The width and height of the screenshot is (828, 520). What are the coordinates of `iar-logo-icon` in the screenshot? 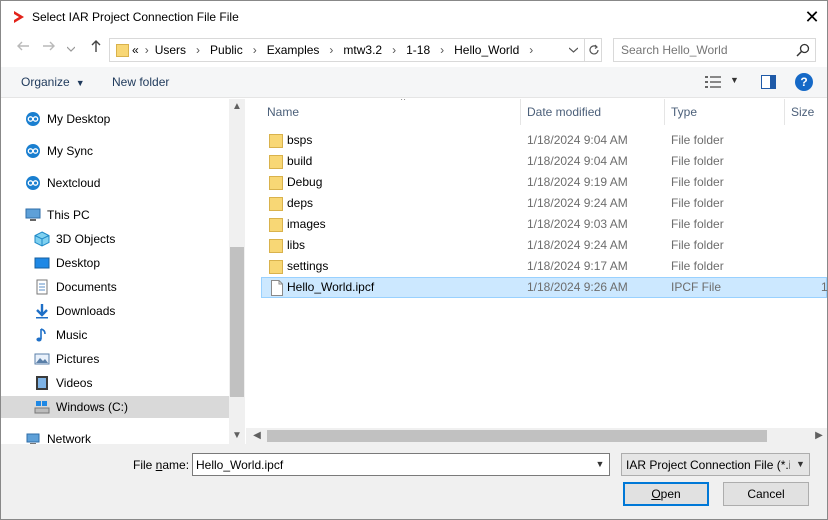 It's located at (19, 17).